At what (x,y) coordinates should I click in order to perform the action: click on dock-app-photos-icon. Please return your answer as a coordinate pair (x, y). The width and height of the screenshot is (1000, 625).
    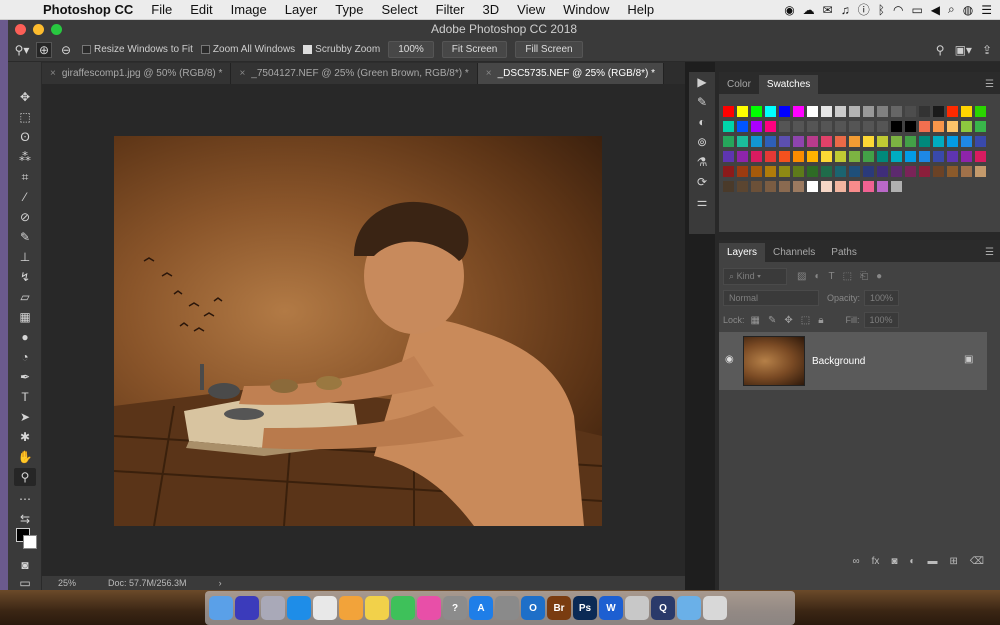
    Looking at the image, I should click on (351, 608).